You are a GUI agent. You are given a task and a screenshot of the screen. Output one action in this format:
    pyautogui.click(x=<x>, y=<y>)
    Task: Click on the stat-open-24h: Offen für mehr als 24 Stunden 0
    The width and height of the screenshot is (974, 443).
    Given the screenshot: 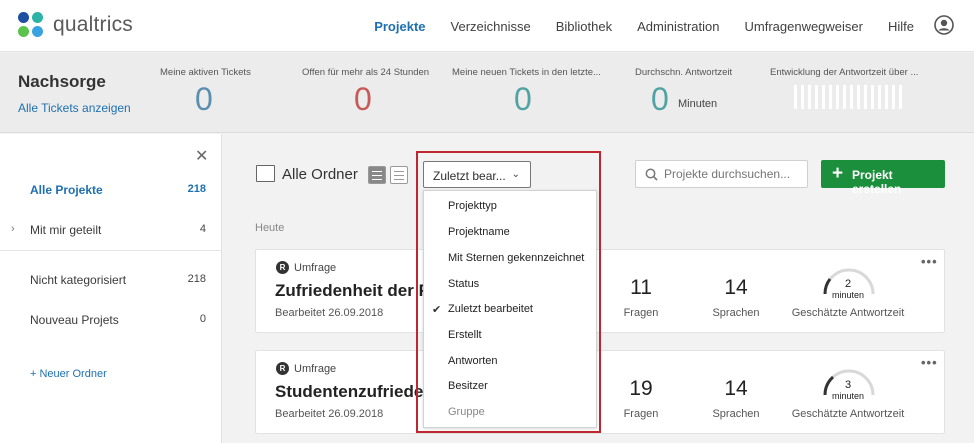 What is the action you would take?
    pyautogui.click(x=366, y=92)
    